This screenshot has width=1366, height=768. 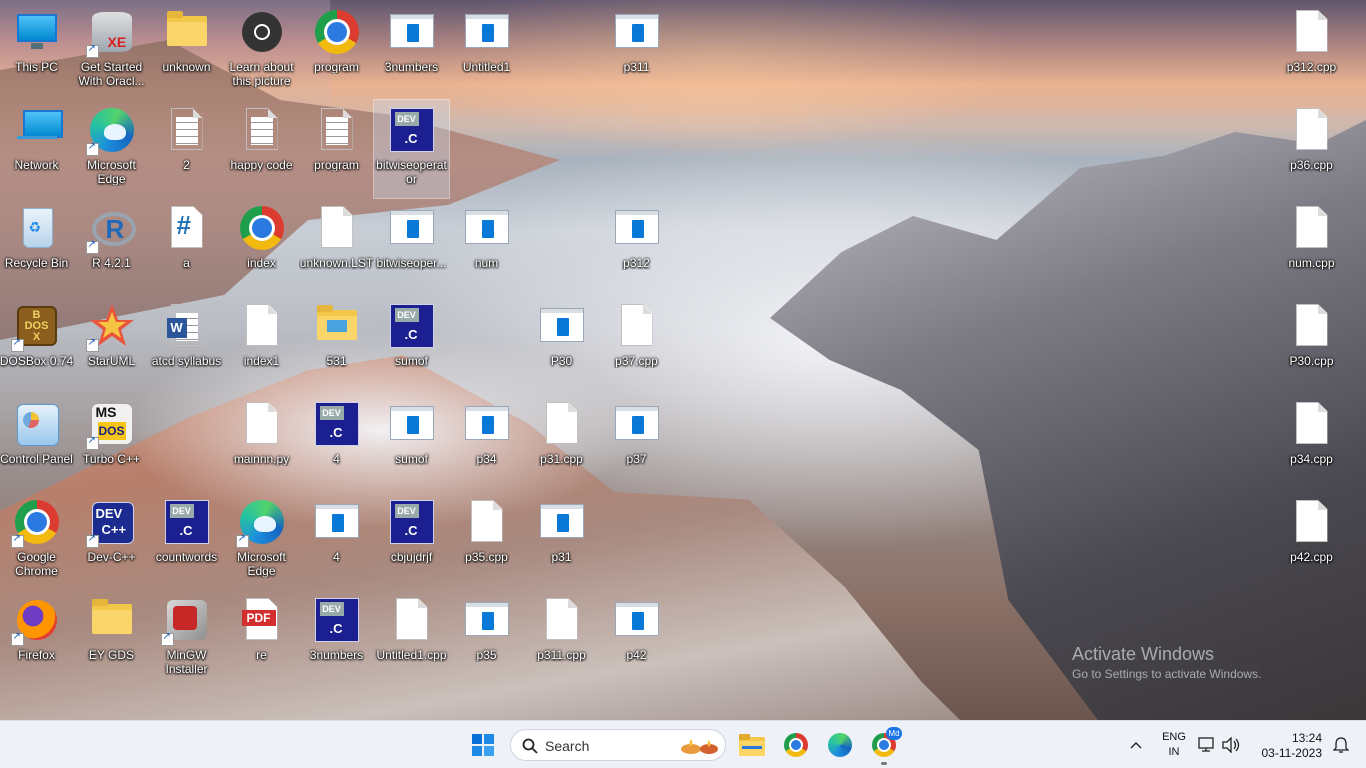 I want to click on desktop-icon-p34: p34, so click(x=486, y=443).